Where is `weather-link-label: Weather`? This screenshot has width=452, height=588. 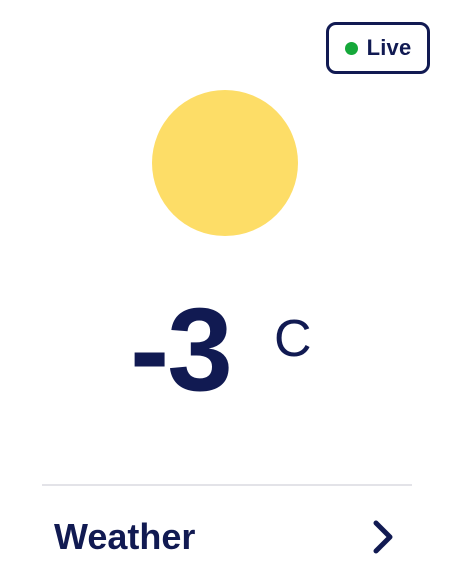
weather-link-label: Weather is located at coordinates (125, 536).